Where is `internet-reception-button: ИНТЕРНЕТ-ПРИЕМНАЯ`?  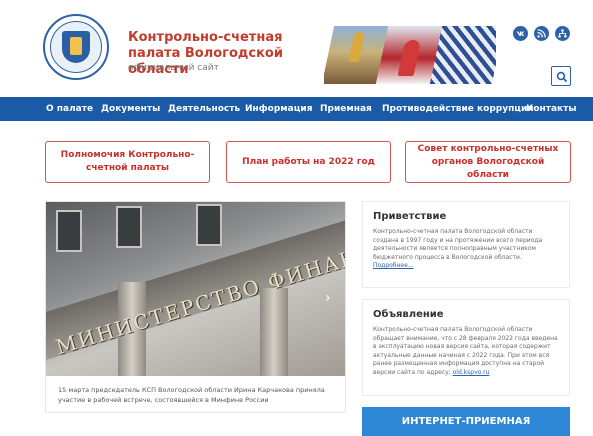 internet-reception-button: ИНТЕРНЕТ-ПРИЕМНАЯ is located at coordinates (466, 421).